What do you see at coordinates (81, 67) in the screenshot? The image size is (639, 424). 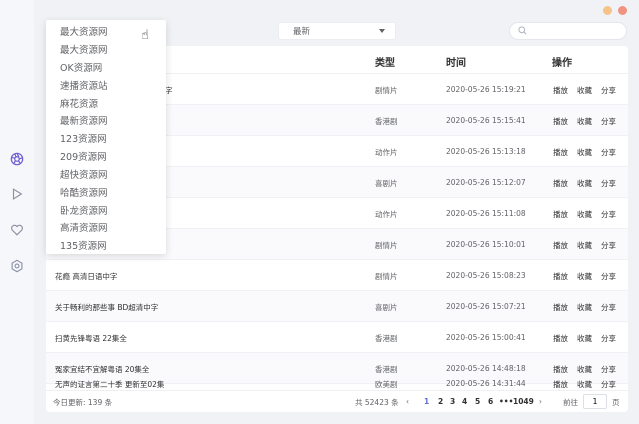 I see `dropdown-item: OK资源网` at bounding box center [81, 67].